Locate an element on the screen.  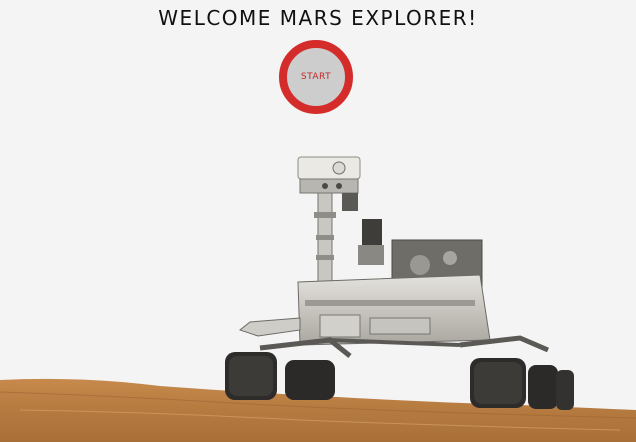
page-title: WELCOME MARS EXPLORER! is located at coordinates (318, 18).